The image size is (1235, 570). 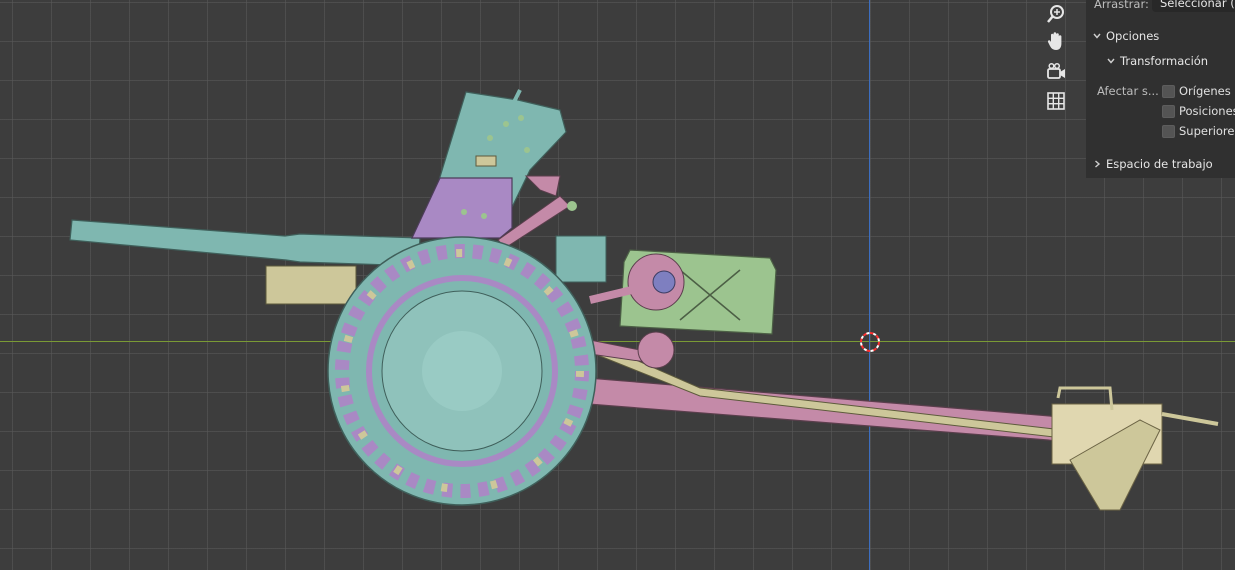 I want to click on options-header: Opciones, so click(x=1125, y=36).